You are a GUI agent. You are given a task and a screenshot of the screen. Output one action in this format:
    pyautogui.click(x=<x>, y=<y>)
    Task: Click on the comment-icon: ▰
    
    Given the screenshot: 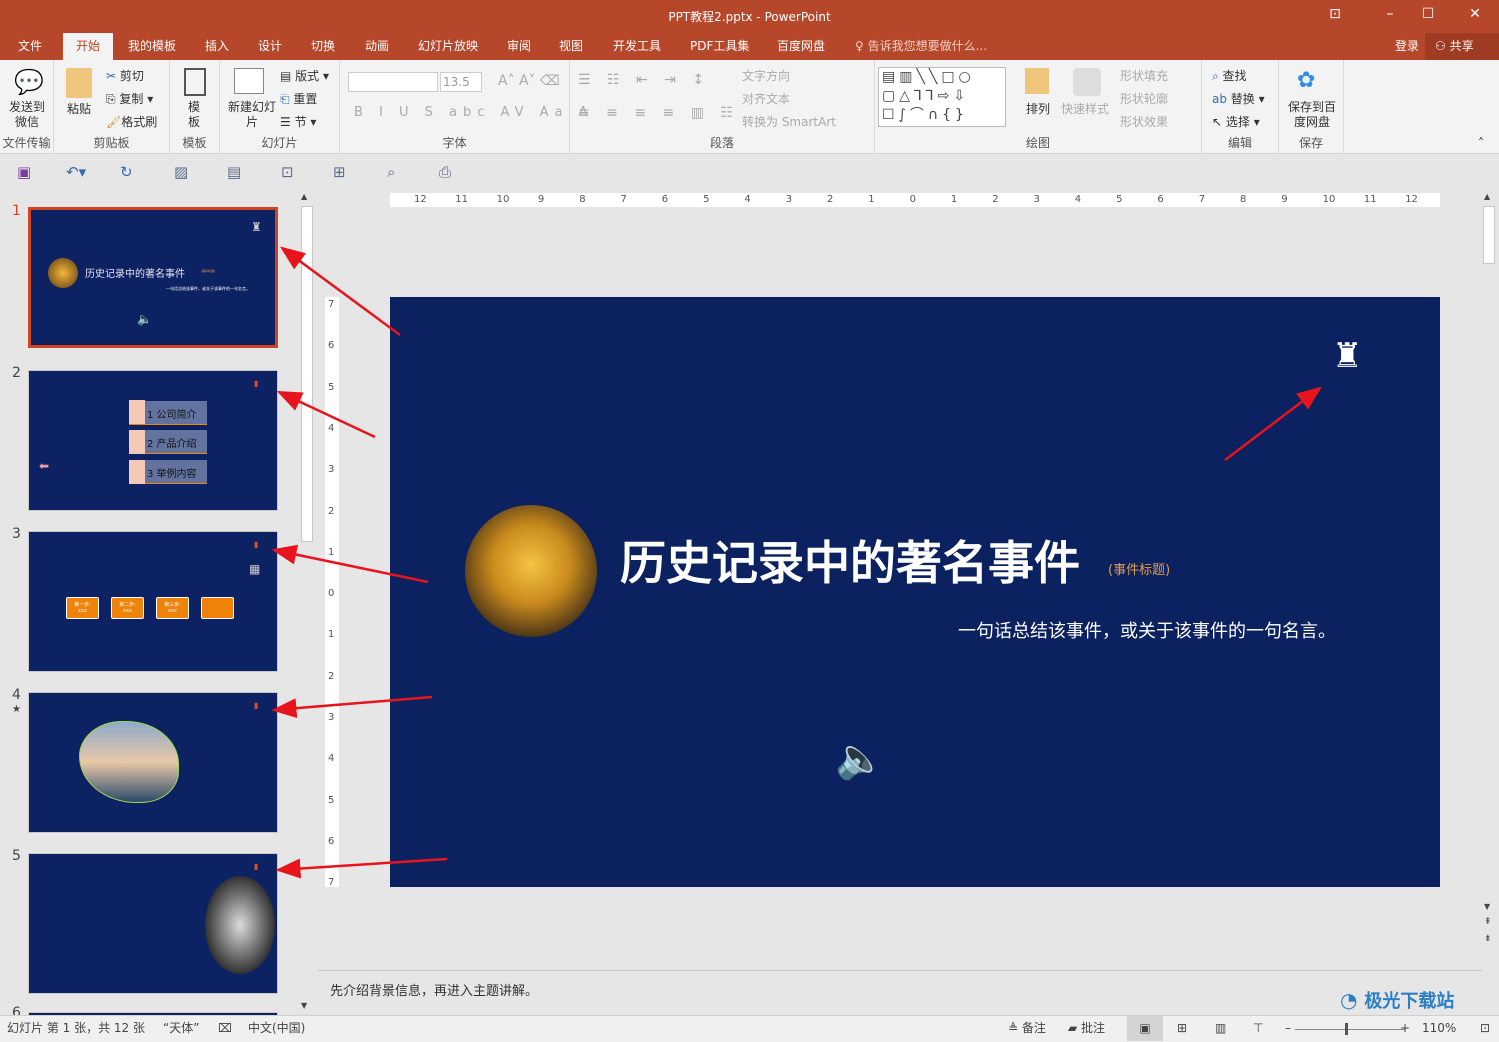 What is the action you would take?
    pyautogui.click(x=1075, y=1028)
    